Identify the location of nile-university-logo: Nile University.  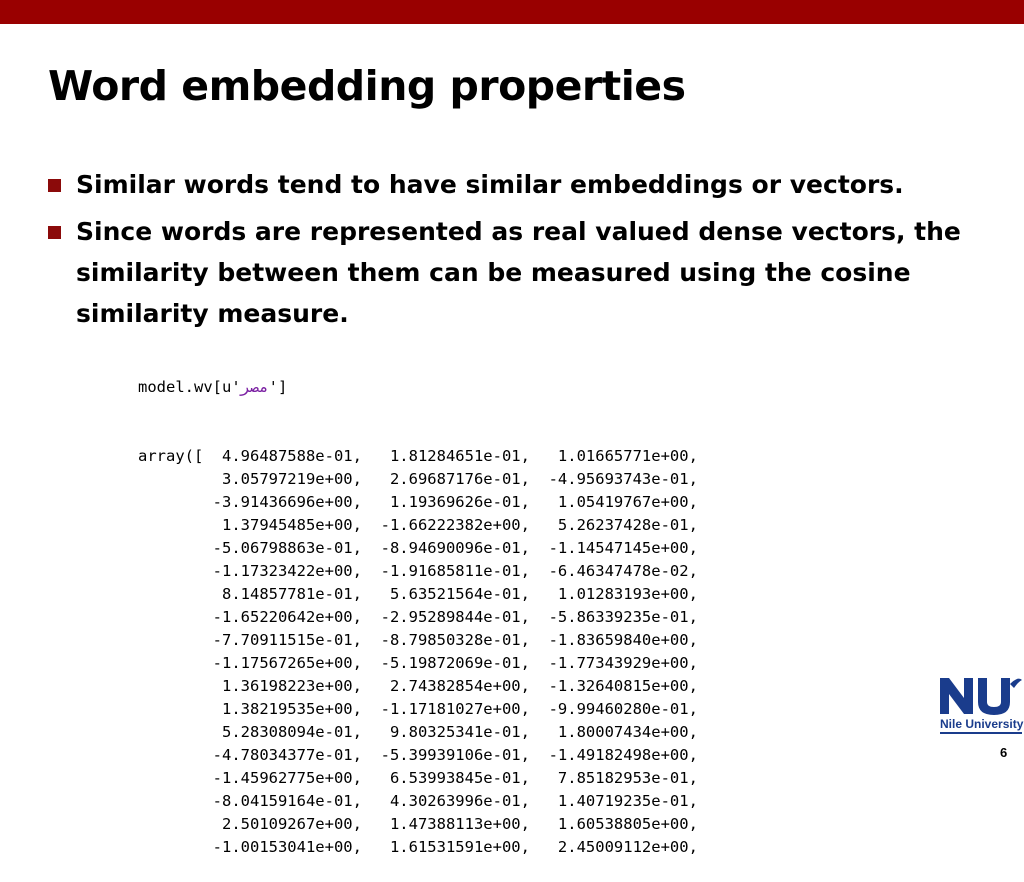
(981, 705).